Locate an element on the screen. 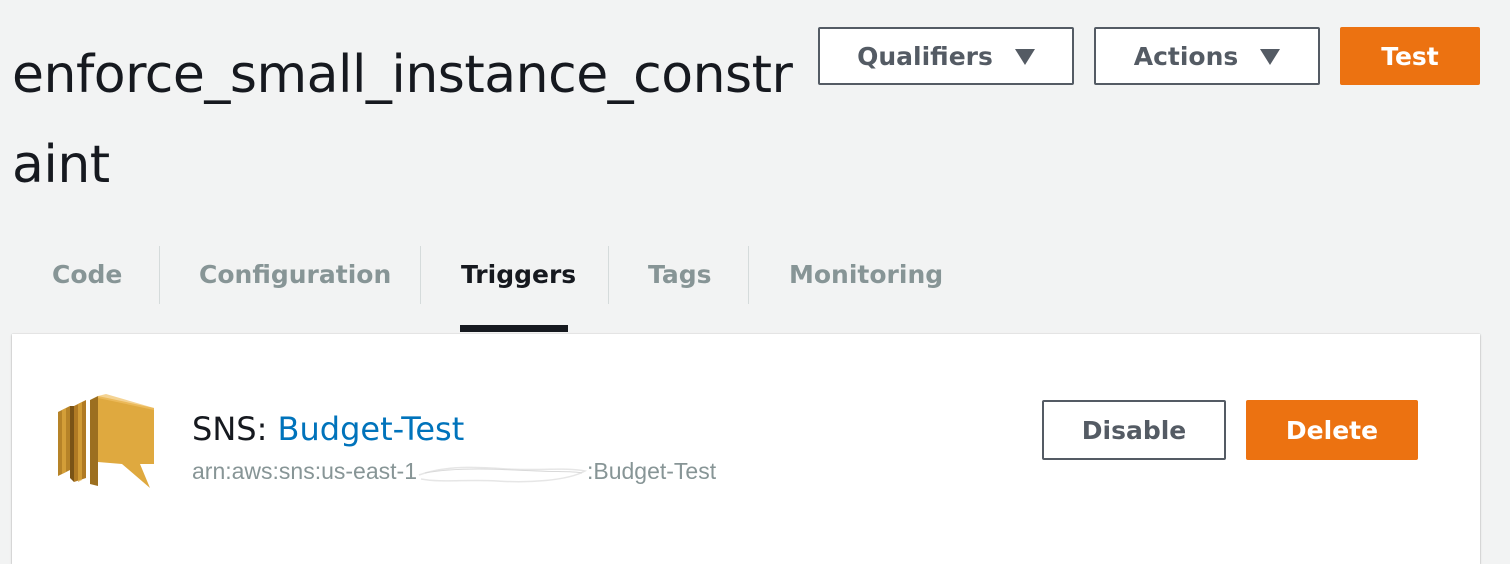 Image resolution: width=1510 pixels, height=564 pixels. tab-triggers: Triggers is located at coordinates (518, 274).